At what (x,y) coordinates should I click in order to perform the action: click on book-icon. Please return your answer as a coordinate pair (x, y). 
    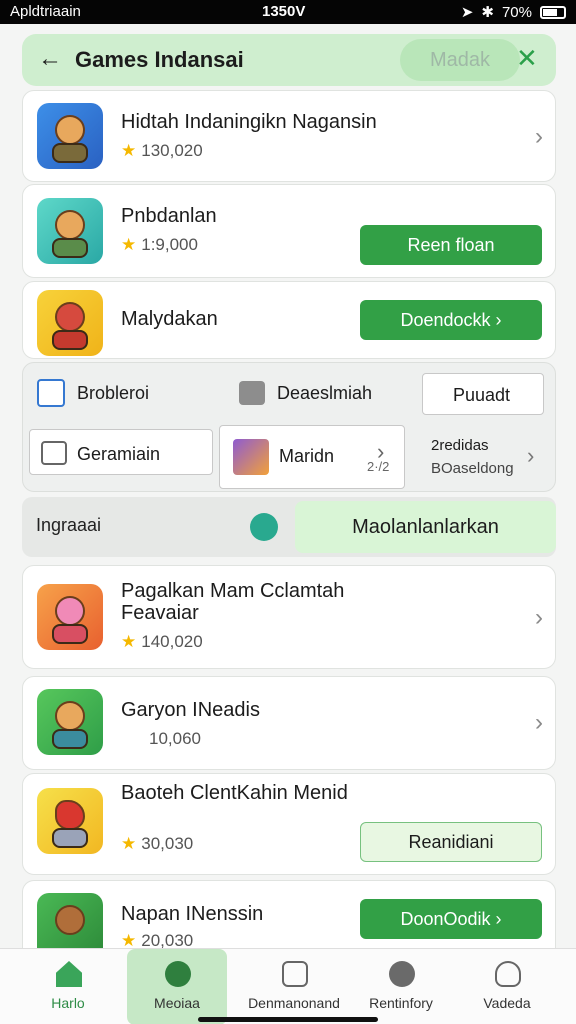
    Looking at the image, I should click on (51, 393).